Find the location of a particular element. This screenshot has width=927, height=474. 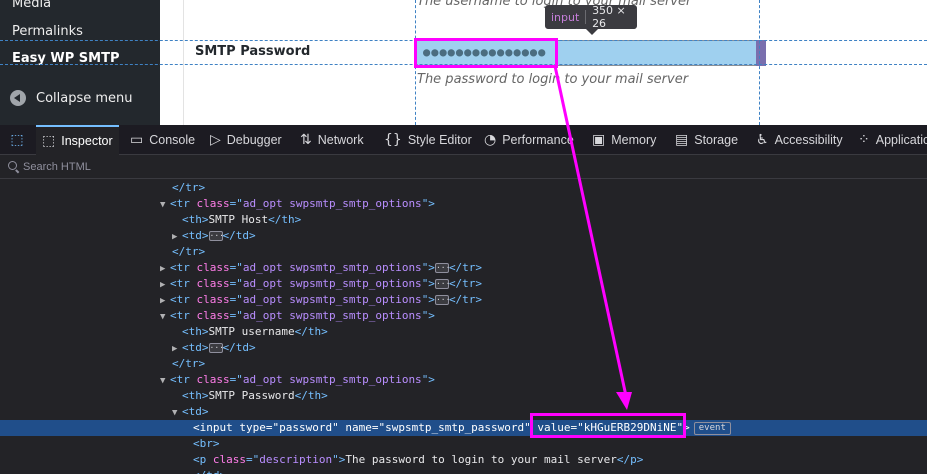

search-icon is located at coordinates (13, 166).